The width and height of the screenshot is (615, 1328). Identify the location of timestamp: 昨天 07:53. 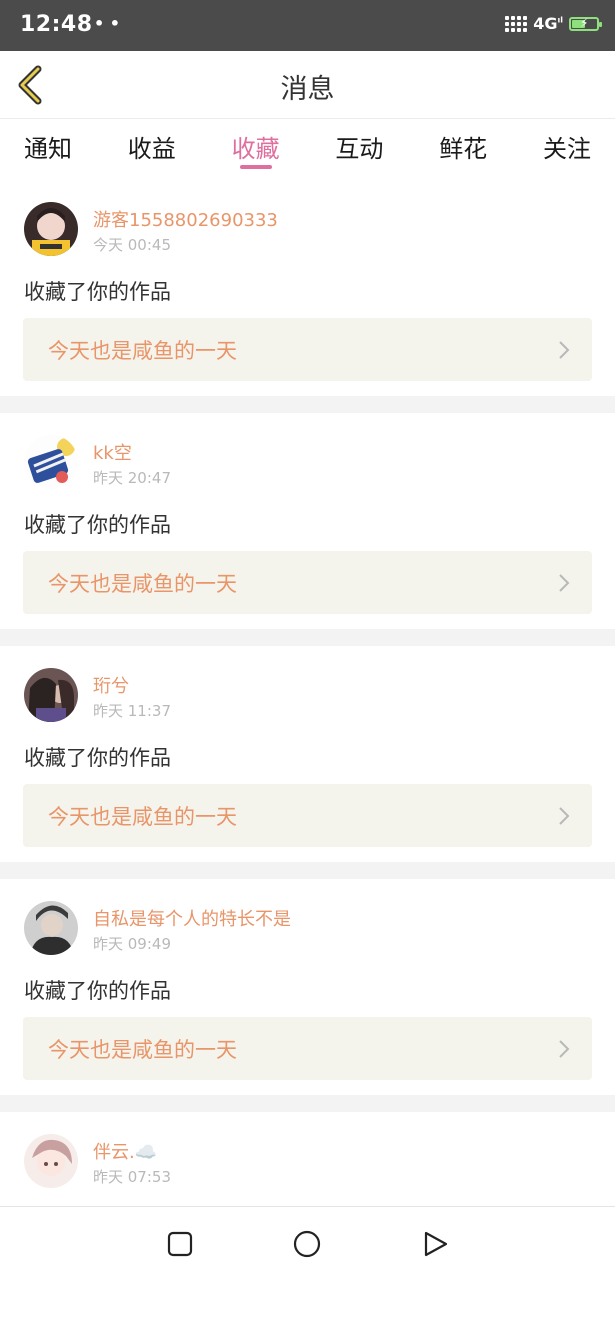
(132, 1177).